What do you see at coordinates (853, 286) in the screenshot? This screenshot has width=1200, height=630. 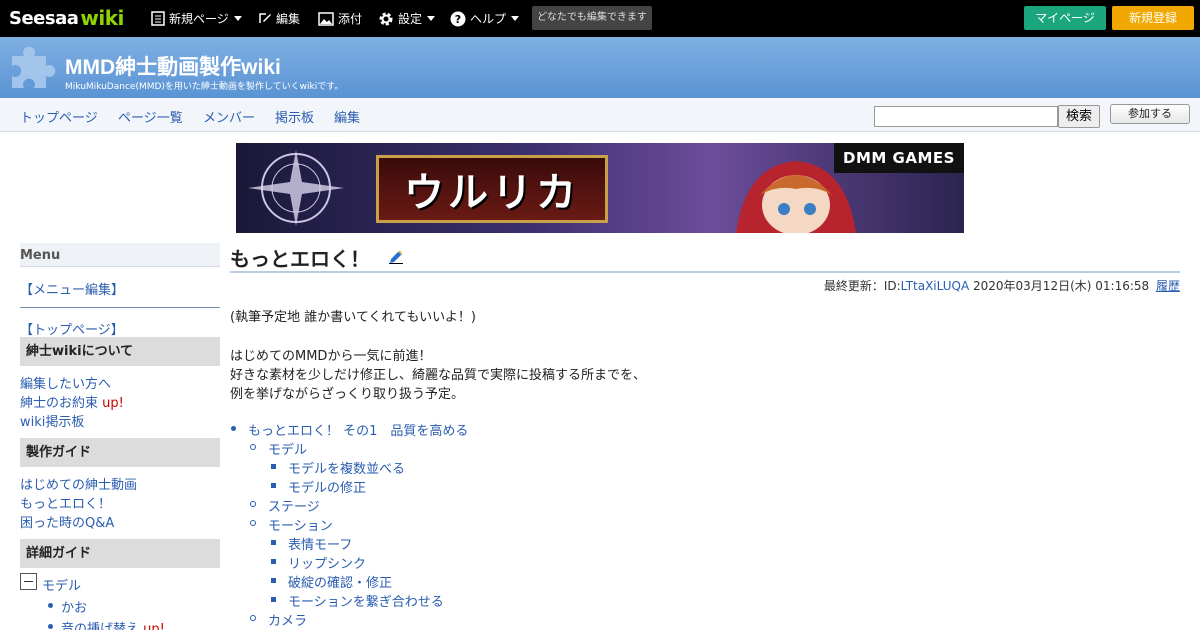 I see `last-updated-label: 最終更新：` at bounding box center [853, 286].